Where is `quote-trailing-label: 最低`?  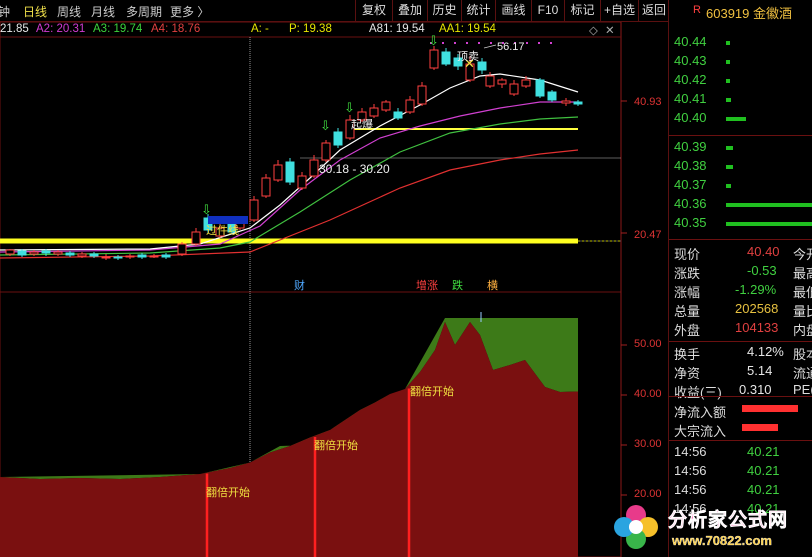
quote-trailing-label: 最低 is located at coordinates (802, 292).